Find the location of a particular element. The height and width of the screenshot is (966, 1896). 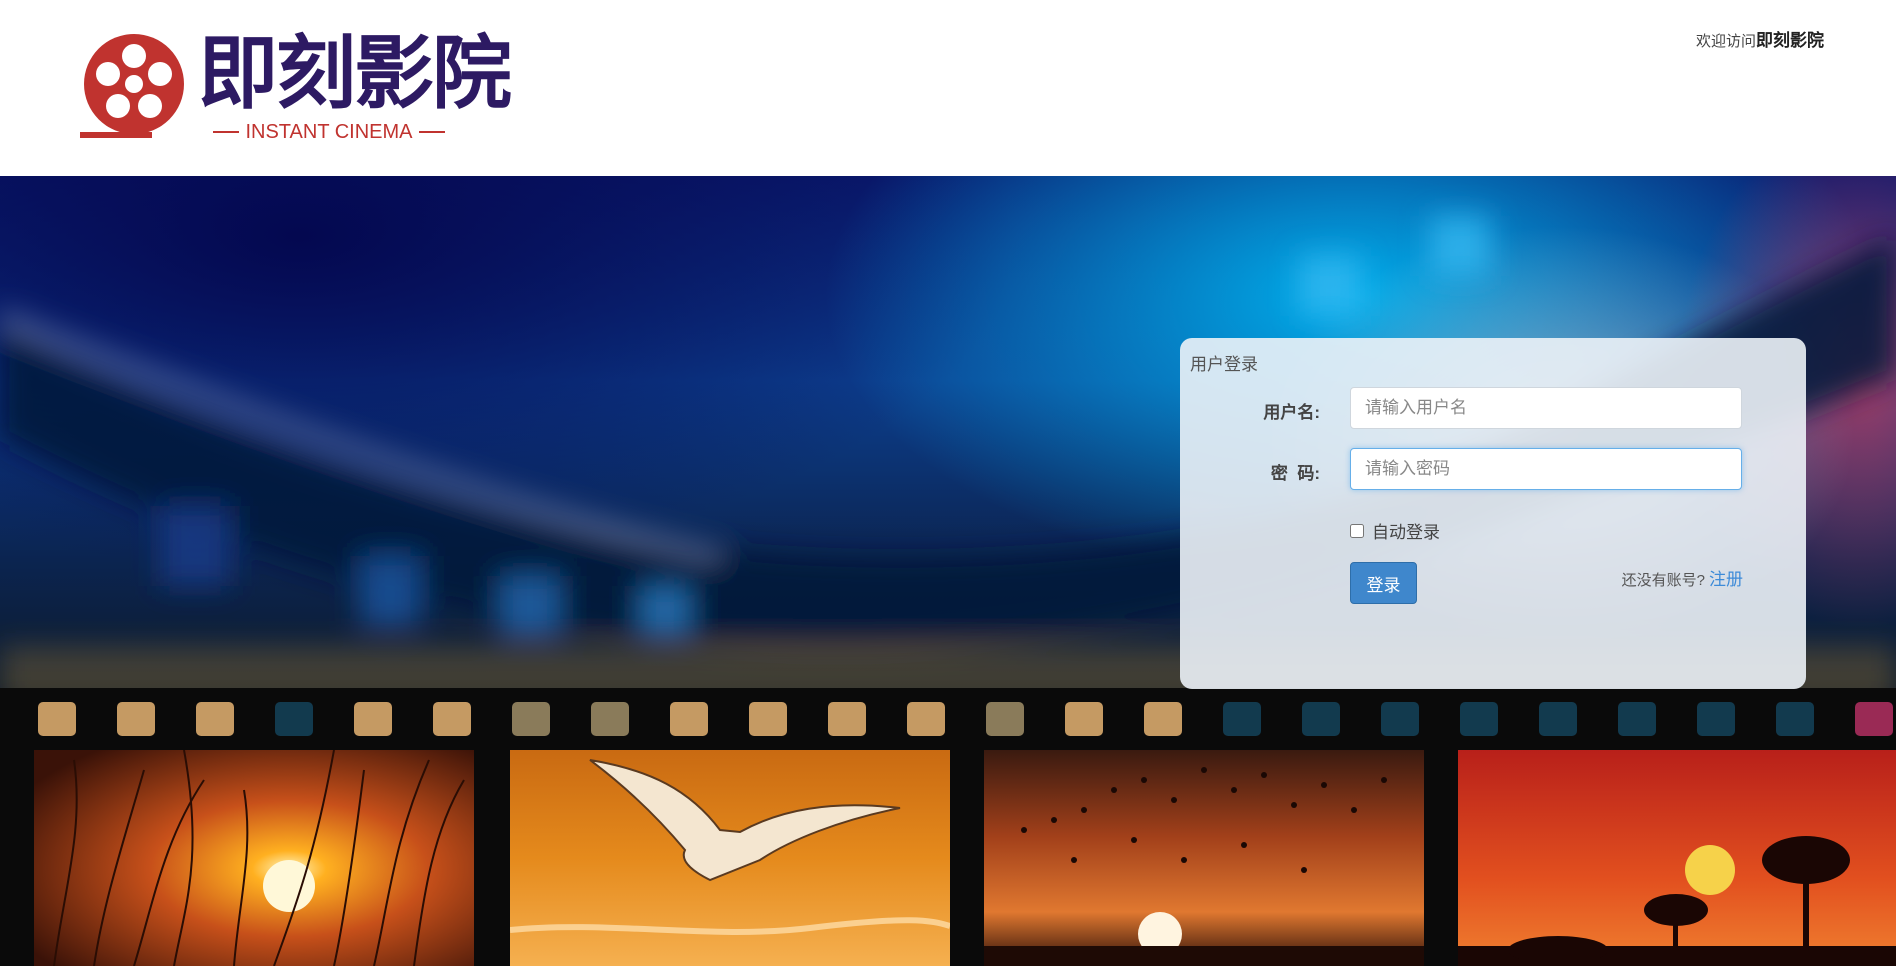

logo-subtitle-text: INSTANT CINEMA is located at coordinates (329, 131).